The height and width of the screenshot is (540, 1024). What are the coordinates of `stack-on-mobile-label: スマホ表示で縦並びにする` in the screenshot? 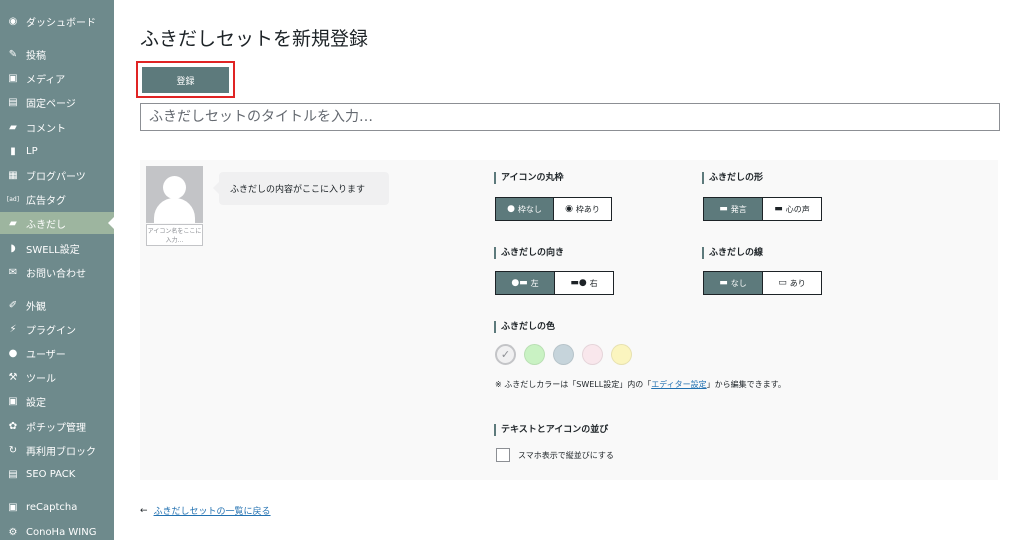 It's located at (566, 455).